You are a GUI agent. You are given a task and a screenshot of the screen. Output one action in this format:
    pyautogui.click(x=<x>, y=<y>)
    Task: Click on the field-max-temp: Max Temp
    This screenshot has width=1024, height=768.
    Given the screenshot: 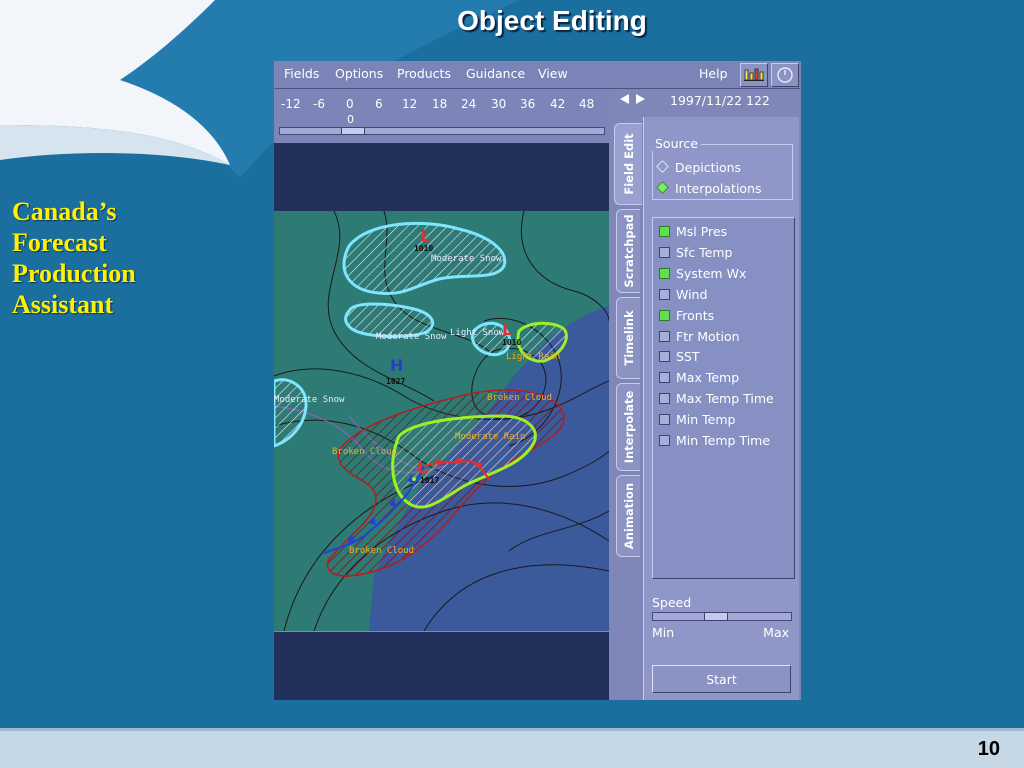 What is the action you would take?
    pyautogui.click(x=699, y=377)
    